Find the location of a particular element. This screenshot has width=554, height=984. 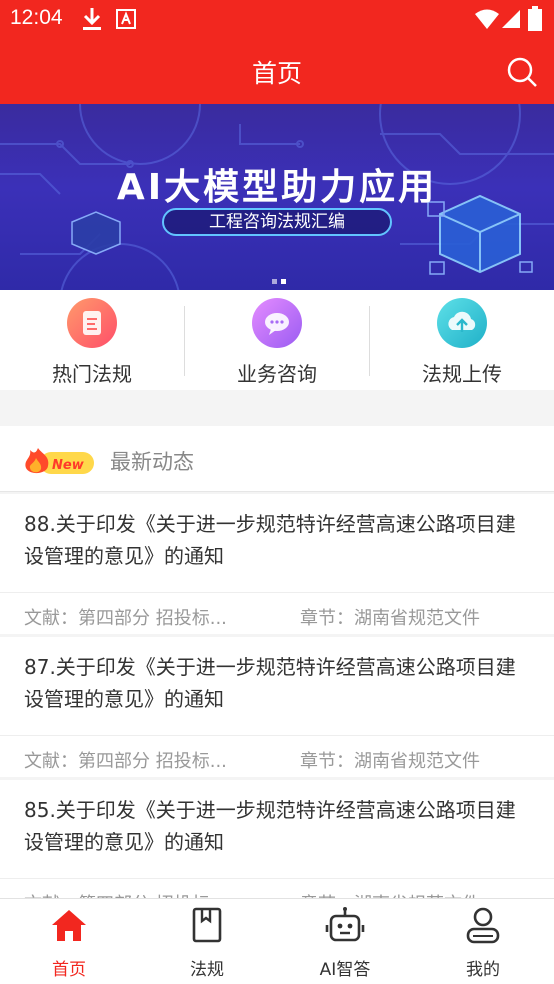

quick-entry-label: 热门法规 is located at coordinates (92, 374).